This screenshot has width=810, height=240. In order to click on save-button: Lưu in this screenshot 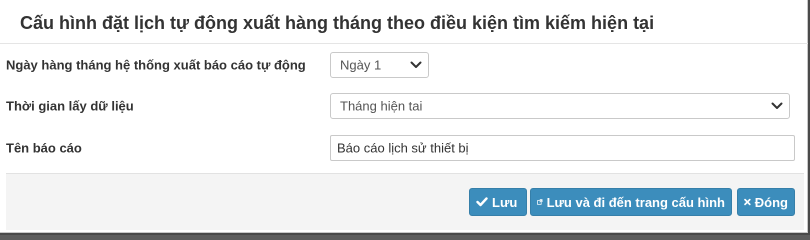, I will do `click(498, 202)`.